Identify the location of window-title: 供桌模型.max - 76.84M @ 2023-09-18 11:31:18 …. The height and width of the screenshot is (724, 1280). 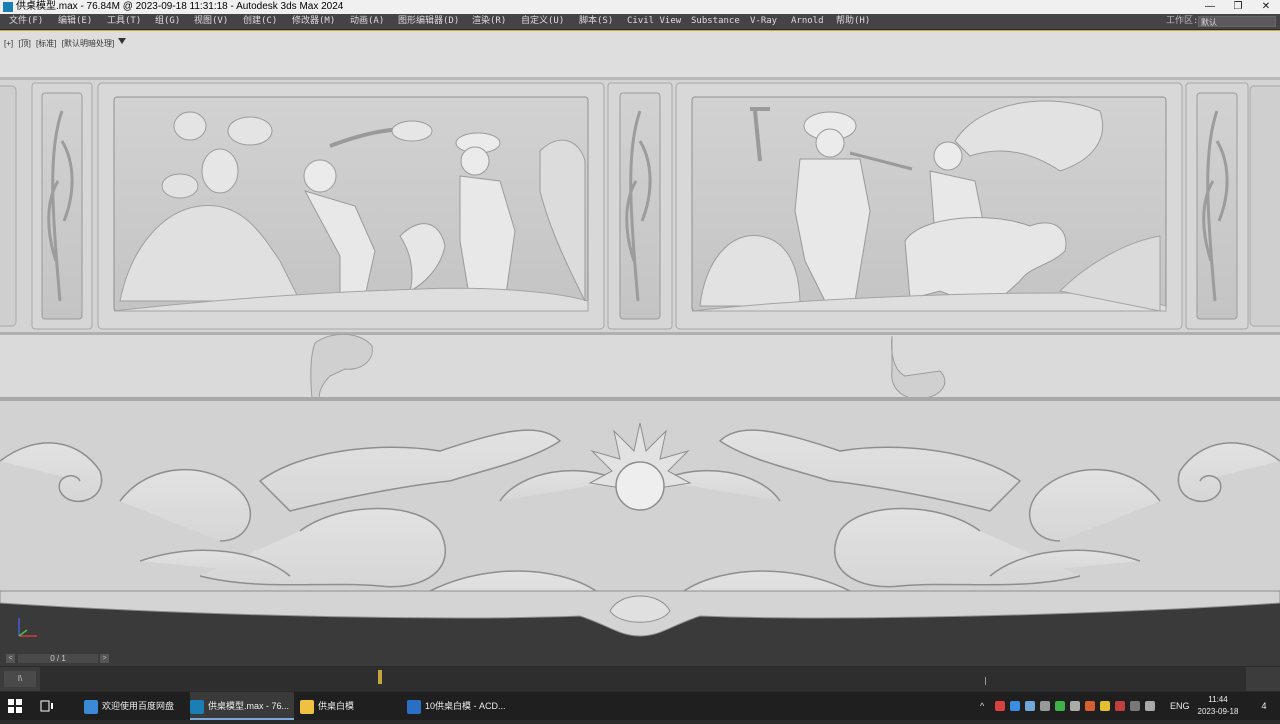
(180, 6).